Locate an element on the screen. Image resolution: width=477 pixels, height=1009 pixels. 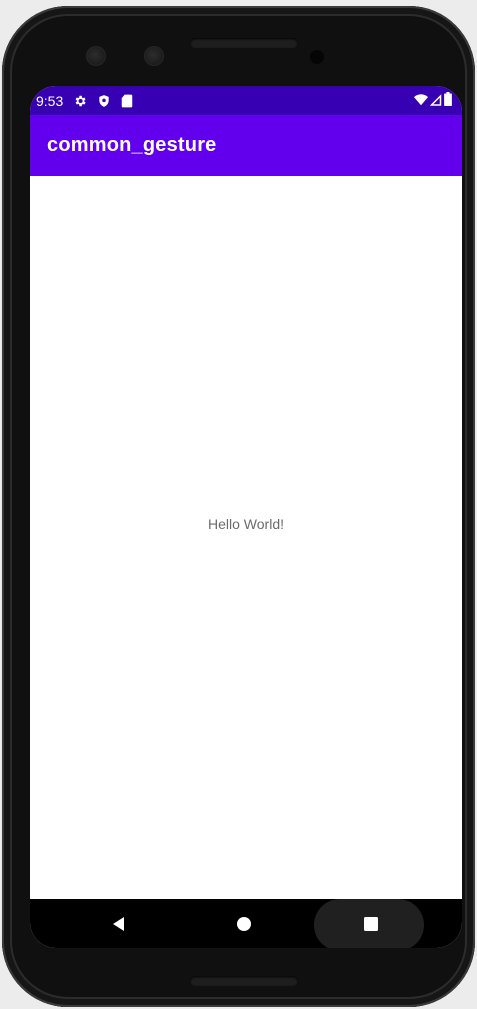
proximity-sensor is located at coordinates (317, 57).